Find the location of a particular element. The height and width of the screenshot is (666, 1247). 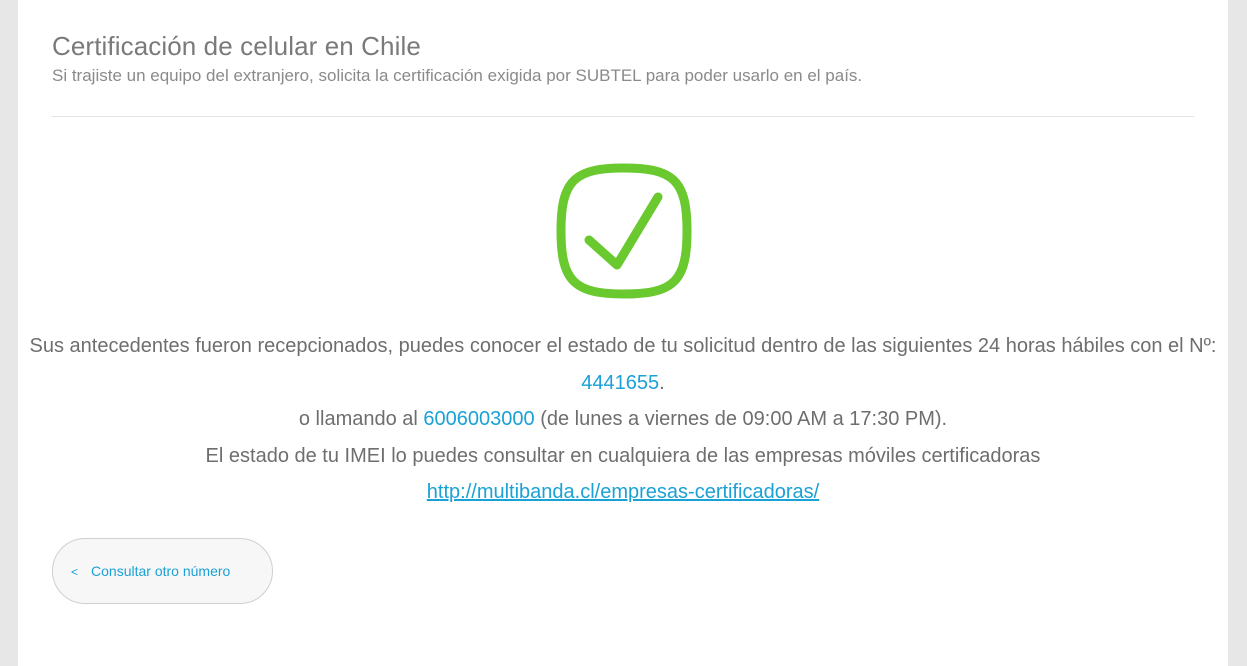

request-number: 4441655 is located at coordinates (620, 382).